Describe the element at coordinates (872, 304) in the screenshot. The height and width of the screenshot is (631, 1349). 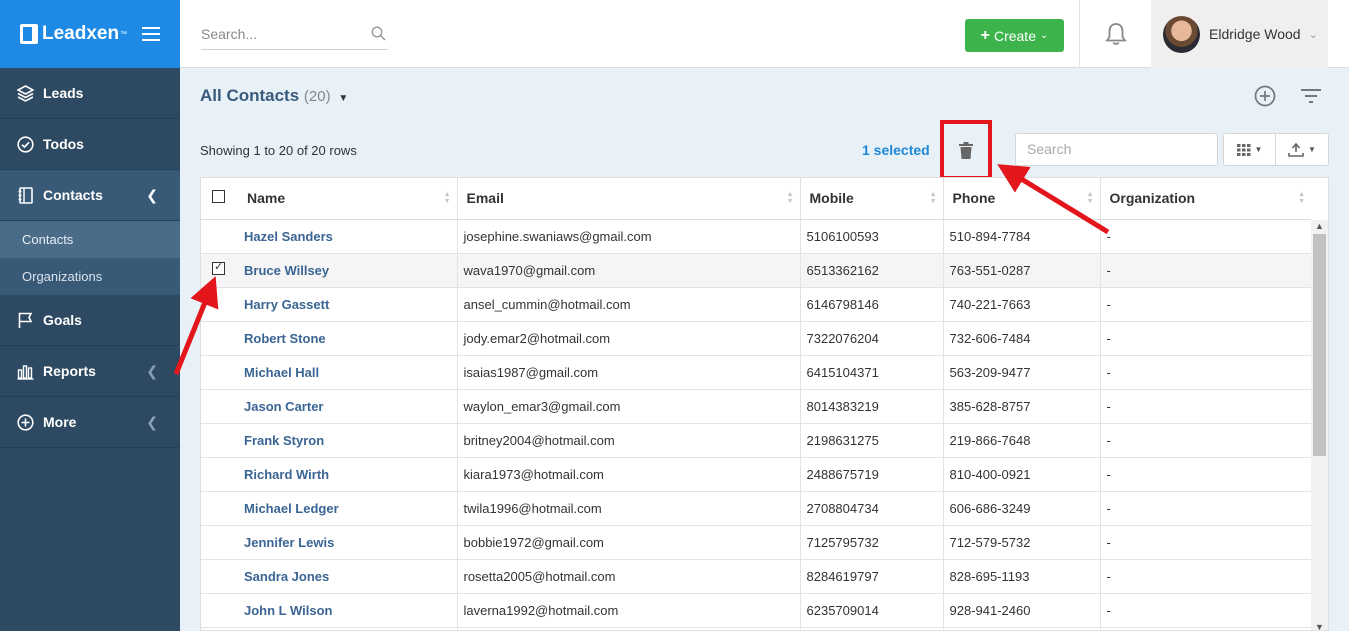
I see `cell-mobile: 6146798146` at that location.